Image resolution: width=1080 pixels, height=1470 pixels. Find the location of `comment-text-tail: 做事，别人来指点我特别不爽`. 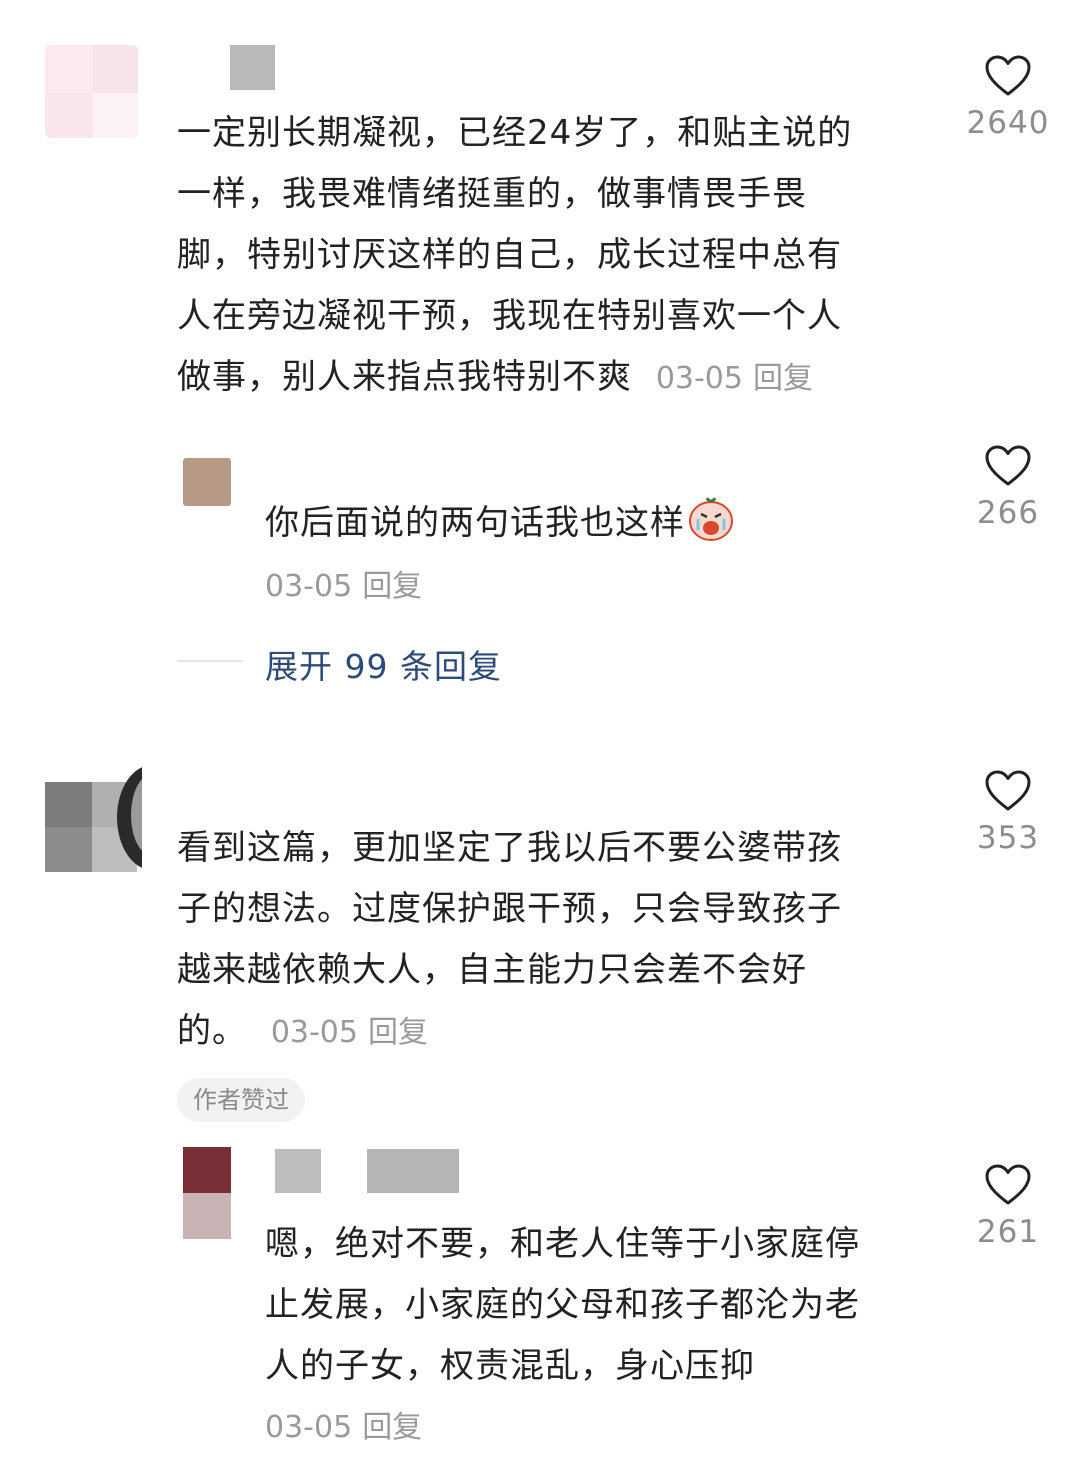

comment-text-tail: 做事，别人来指点我特别不爽 is located at coordinates (404, 377).